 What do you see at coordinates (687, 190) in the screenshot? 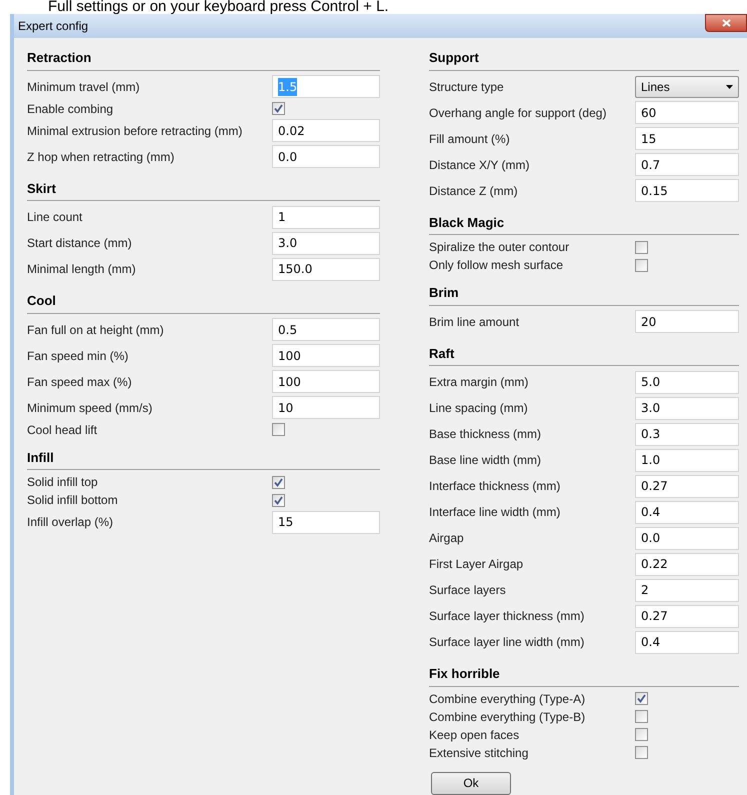
I see `input-field: 0.15` at bounding box center [687, 190].